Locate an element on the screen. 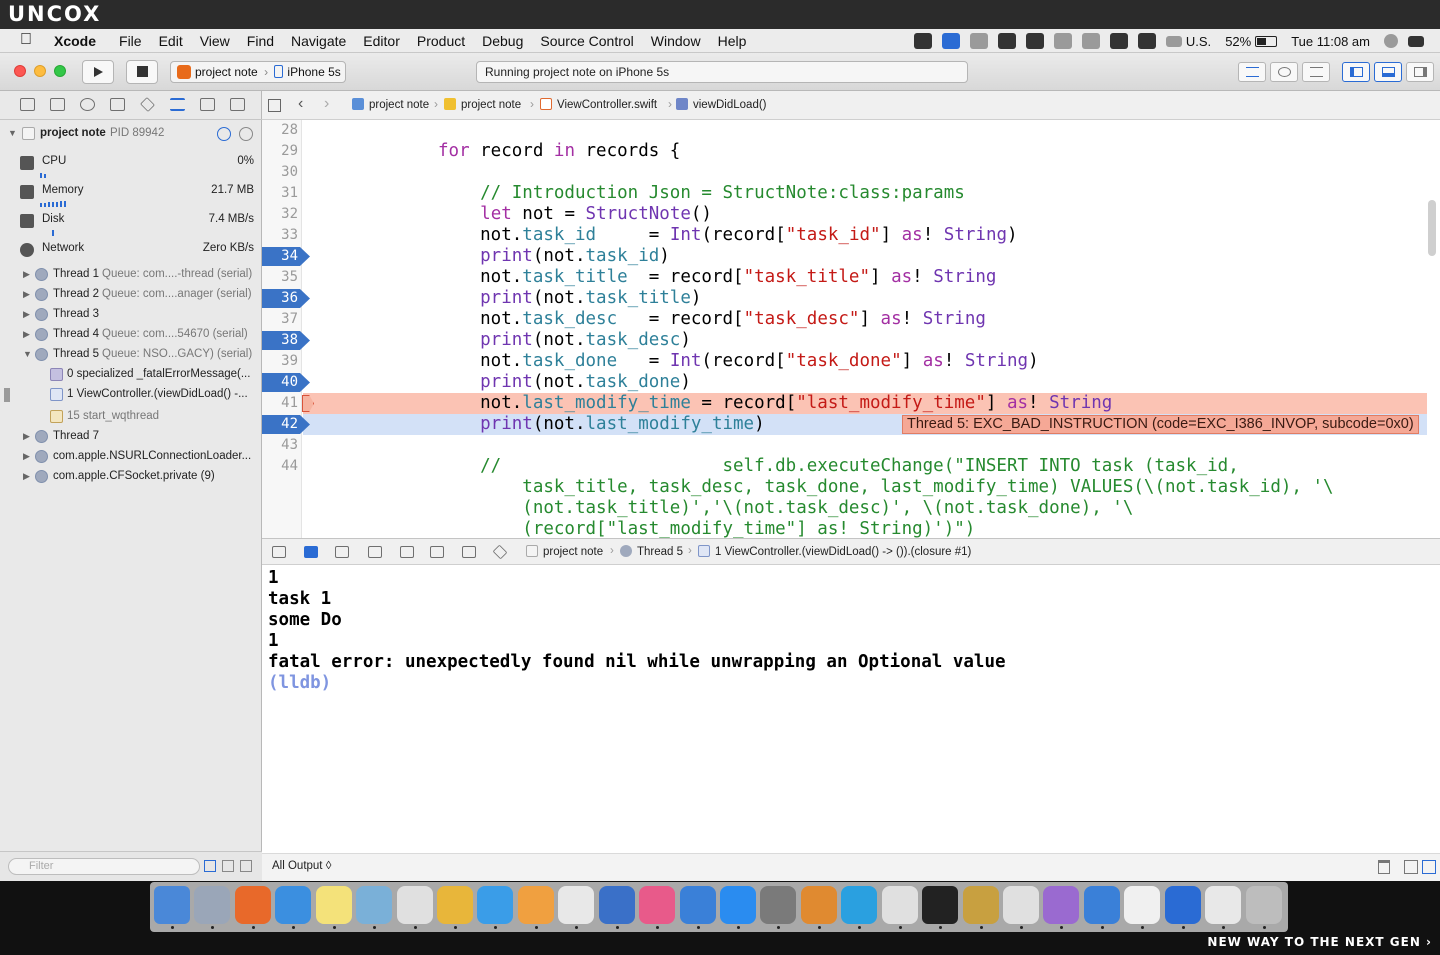 This screenshot has height=955, width=1440. battery-icon is located at coordinates (1266, 41).